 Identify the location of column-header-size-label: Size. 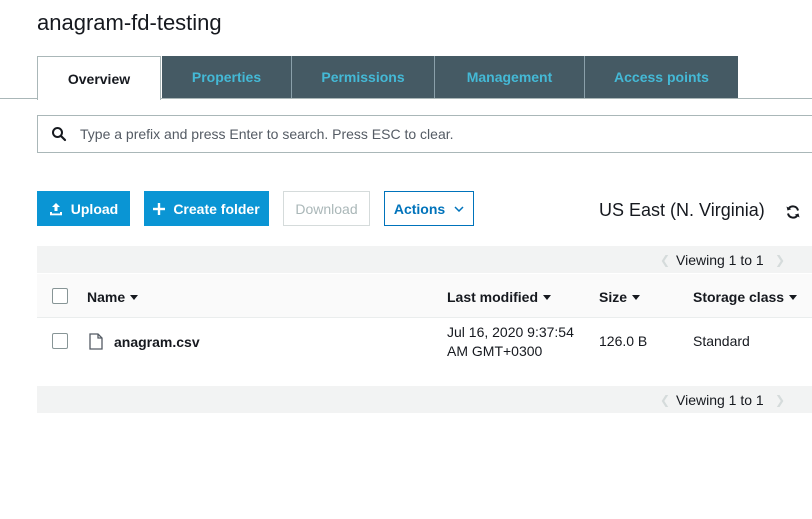
(613, 297).